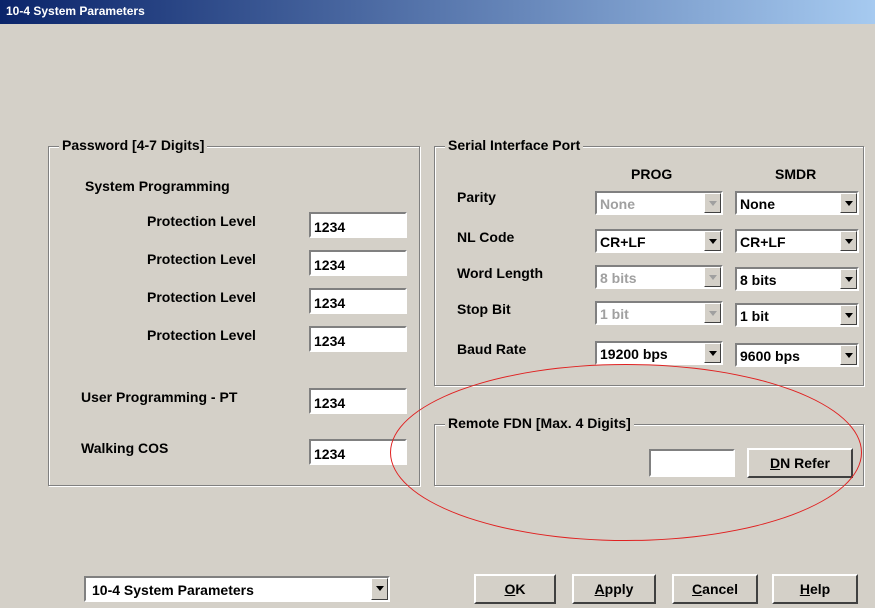 The height and width of the screenshot is (608, 875). What do you see at coordinates (599, 589) in the screenshot?
I see `apply-mnemonic: A` at bounding box center [599, 589].